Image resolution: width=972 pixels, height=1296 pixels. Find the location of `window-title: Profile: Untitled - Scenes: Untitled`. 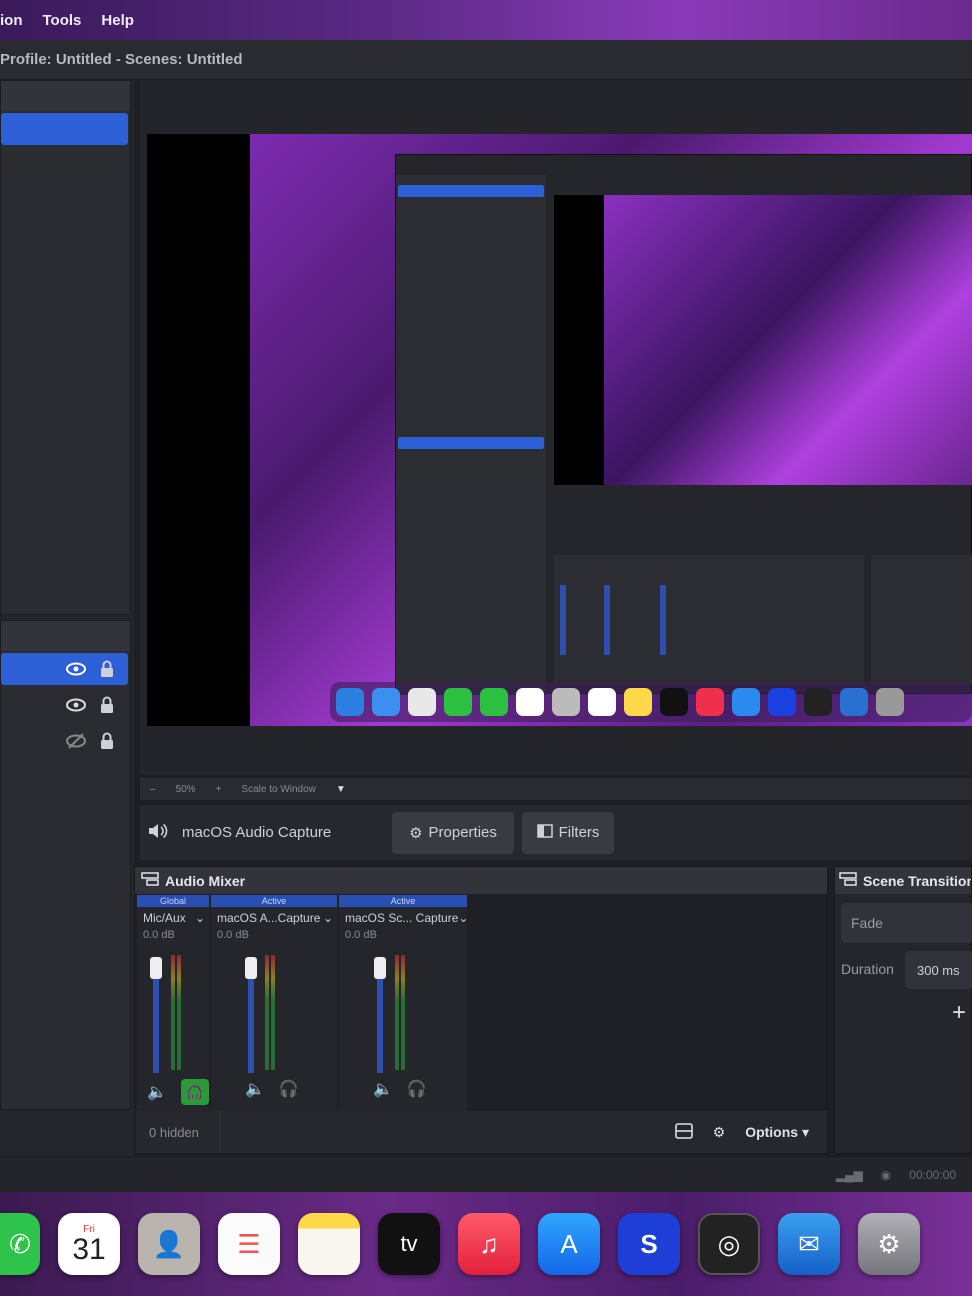

window-title: Profile: Untitled - Scenes: Untitled is located at coordinates (121, 59).